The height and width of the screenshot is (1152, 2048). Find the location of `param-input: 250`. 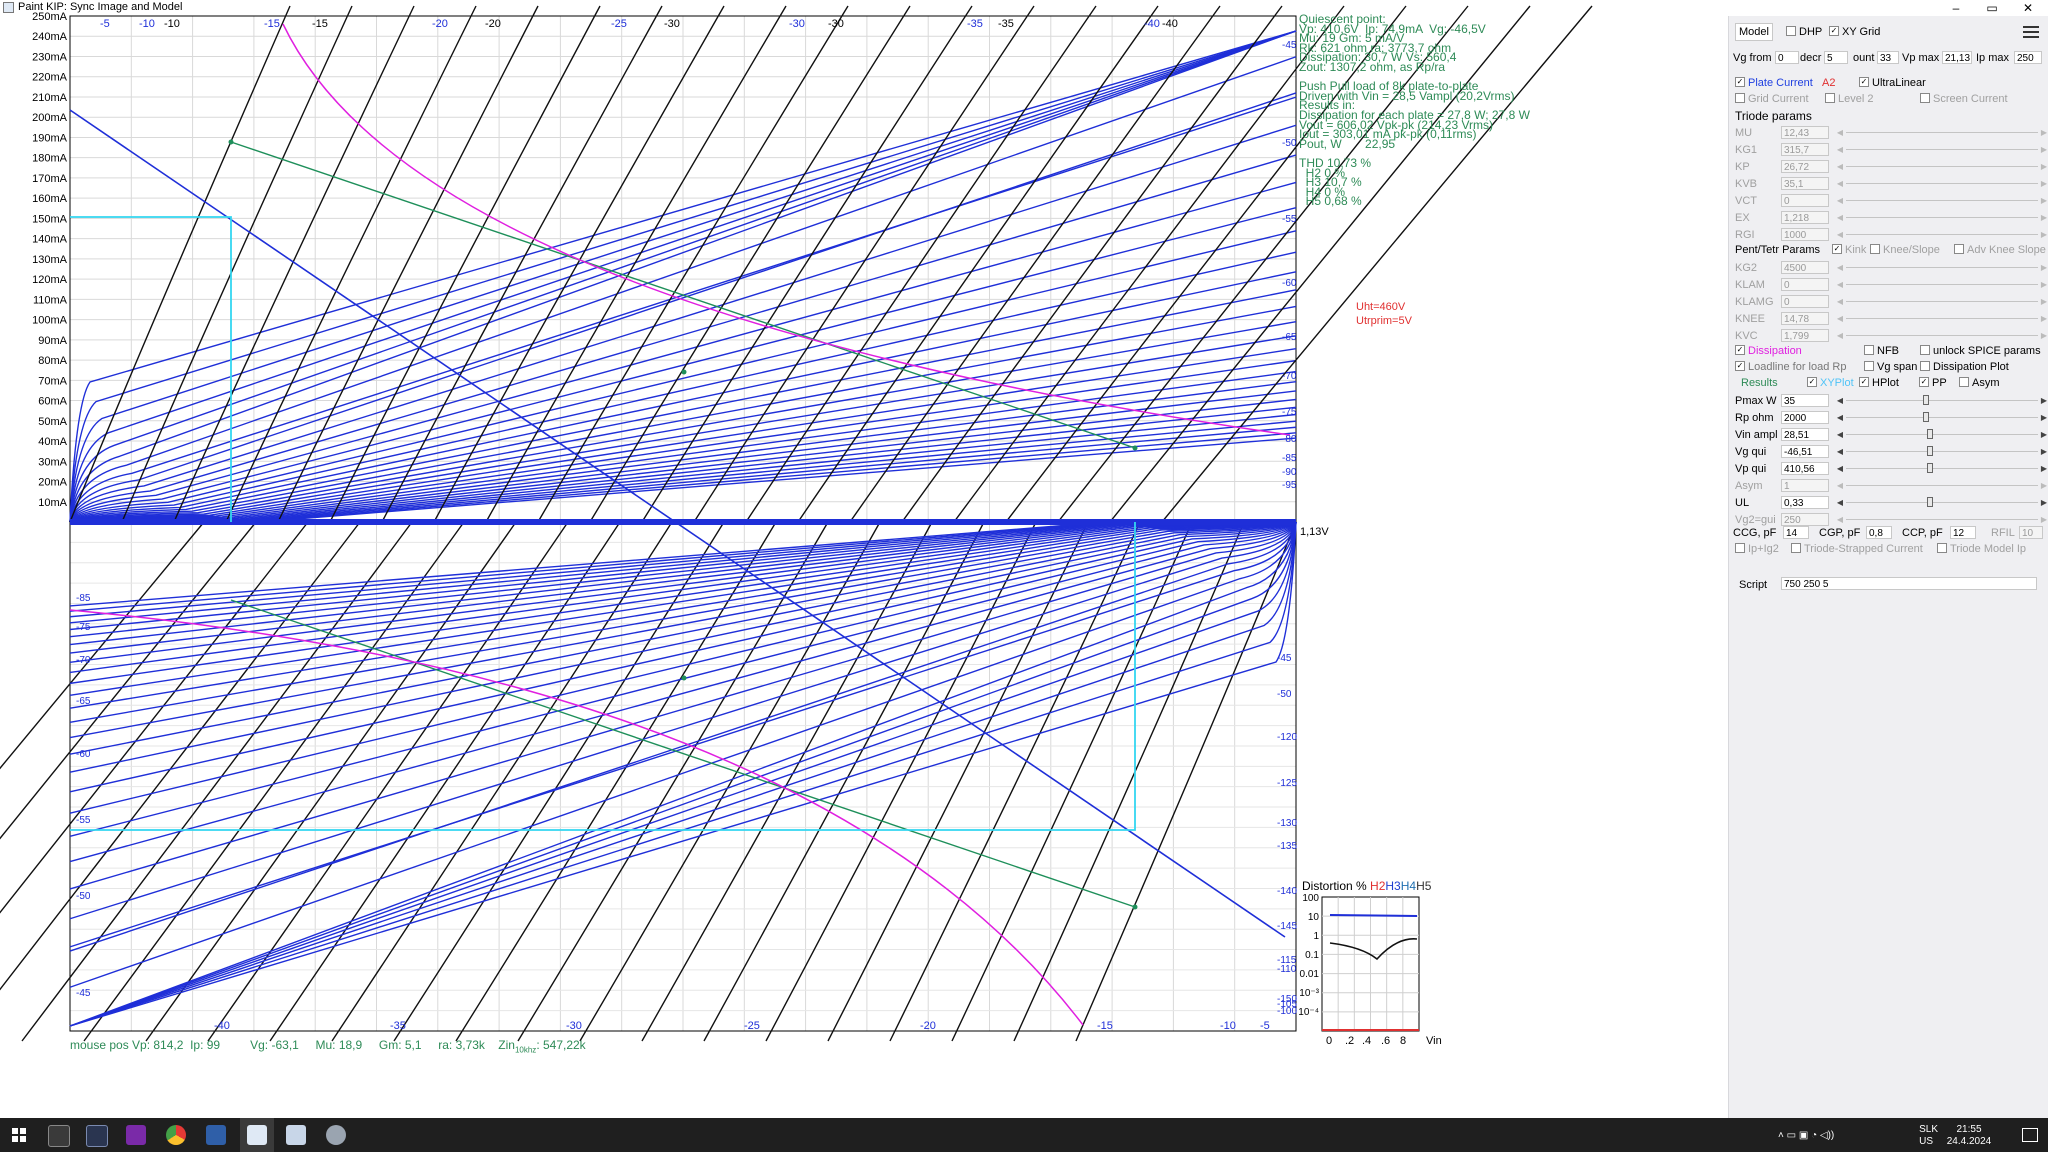

param-input: 250 is located at coordinates (1805, 519).